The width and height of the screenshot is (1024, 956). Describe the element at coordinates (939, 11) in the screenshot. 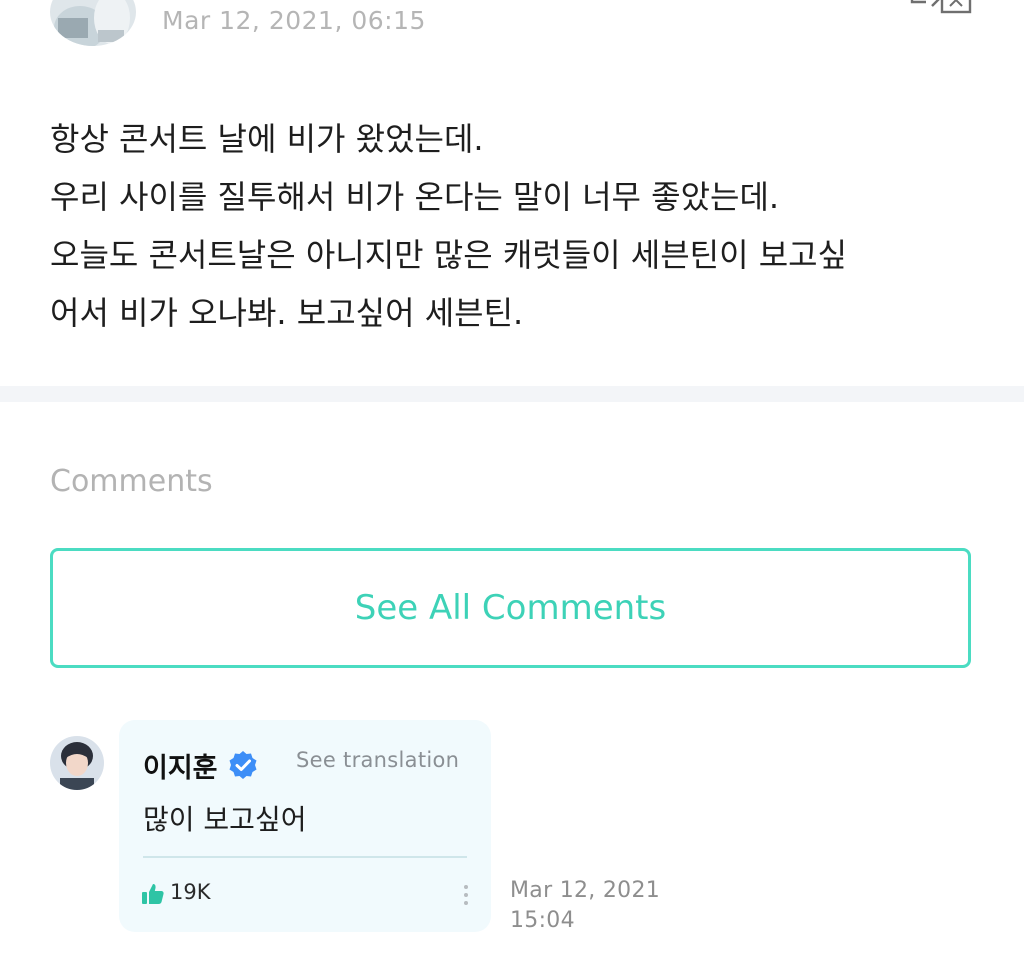

I see `translate-icon` at that location.